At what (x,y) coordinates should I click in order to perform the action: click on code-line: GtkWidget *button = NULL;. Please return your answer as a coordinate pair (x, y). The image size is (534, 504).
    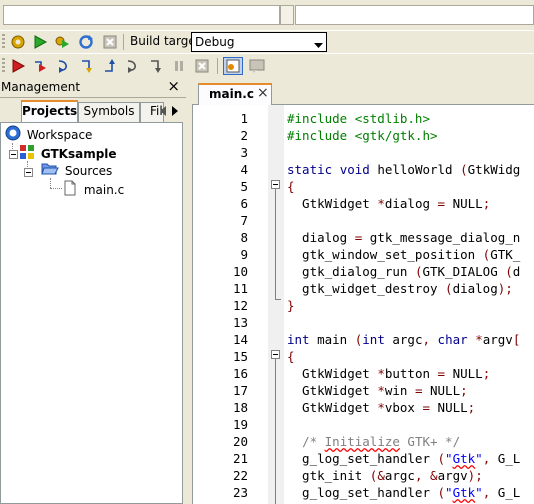
    Looking at the image, I should click on (389, 373).